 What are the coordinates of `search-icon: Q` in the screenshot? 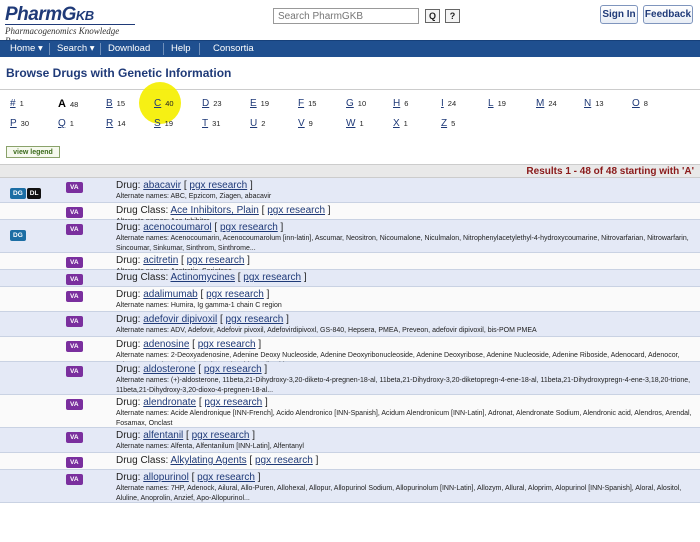 It's located at (432, 16).